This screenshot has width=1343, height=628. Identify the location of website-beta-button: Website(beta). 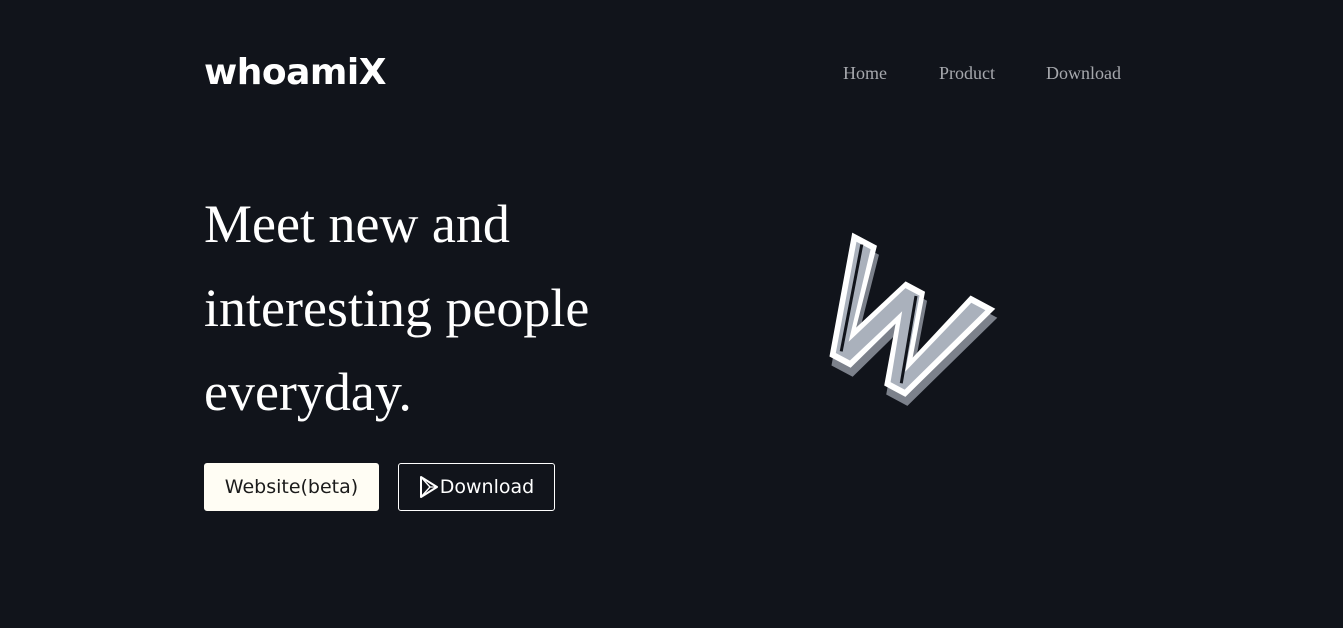
(291, 487).